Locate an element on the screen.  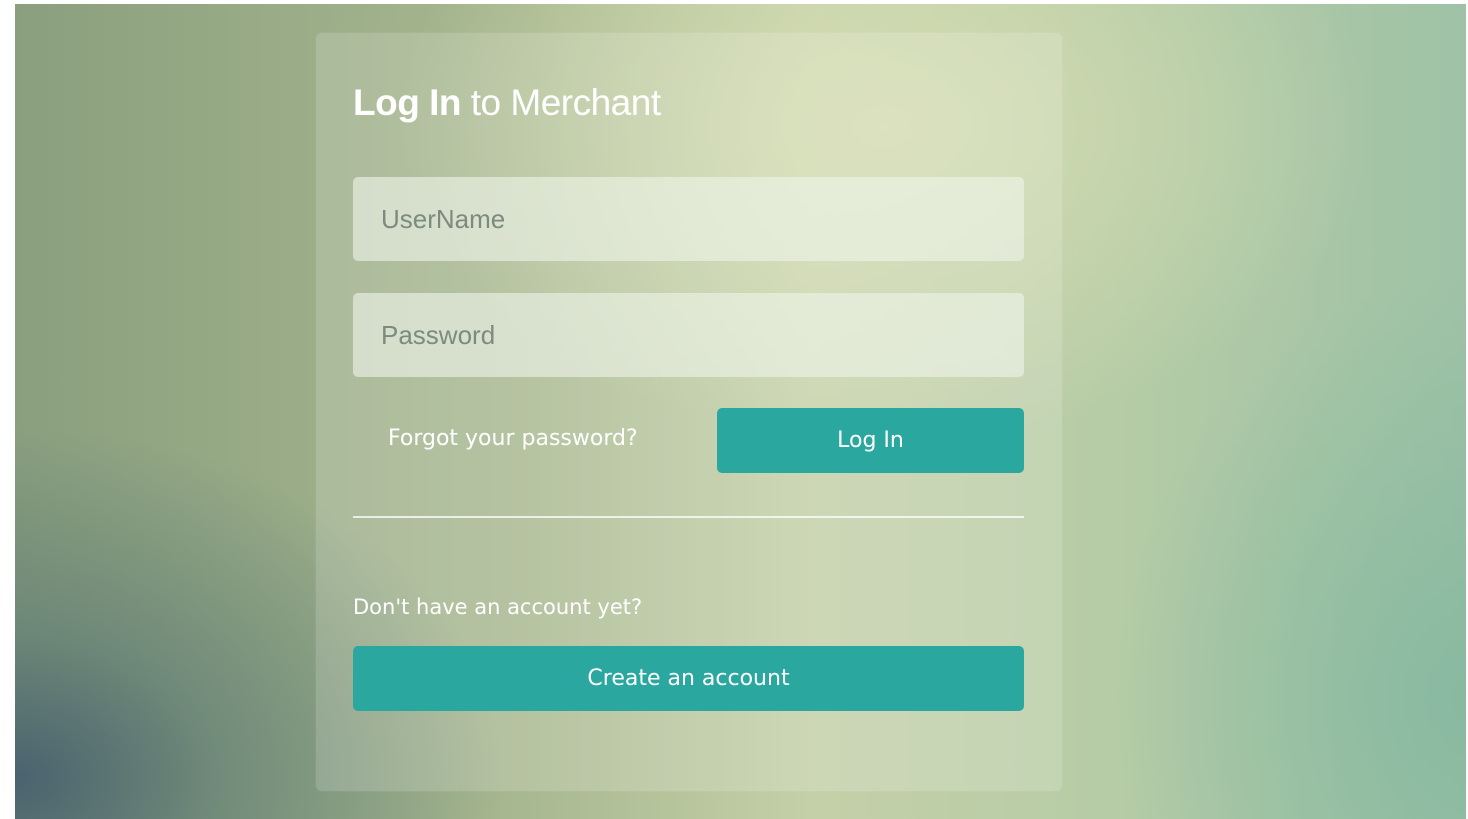
forgot-password-link: Forgot your password? is located at coordinates (513, 438).